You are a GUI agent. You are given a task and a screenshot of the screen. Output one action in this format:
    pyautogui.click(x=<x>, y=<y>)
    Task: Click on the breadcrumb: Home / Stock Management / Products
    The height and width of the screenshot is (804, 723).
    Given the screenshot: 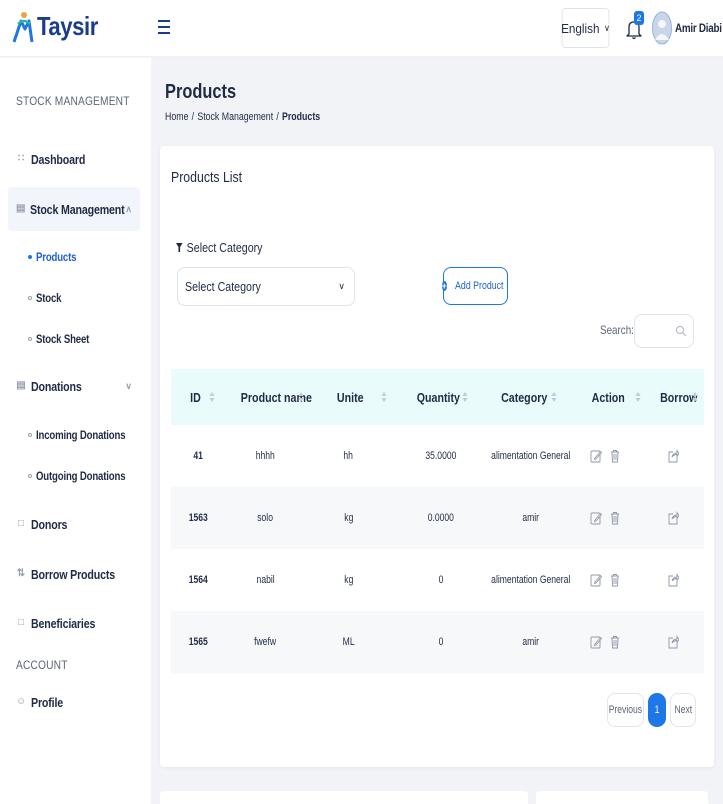 What is the action you would take?
    pyautogui.click(x=243, y=117)
    